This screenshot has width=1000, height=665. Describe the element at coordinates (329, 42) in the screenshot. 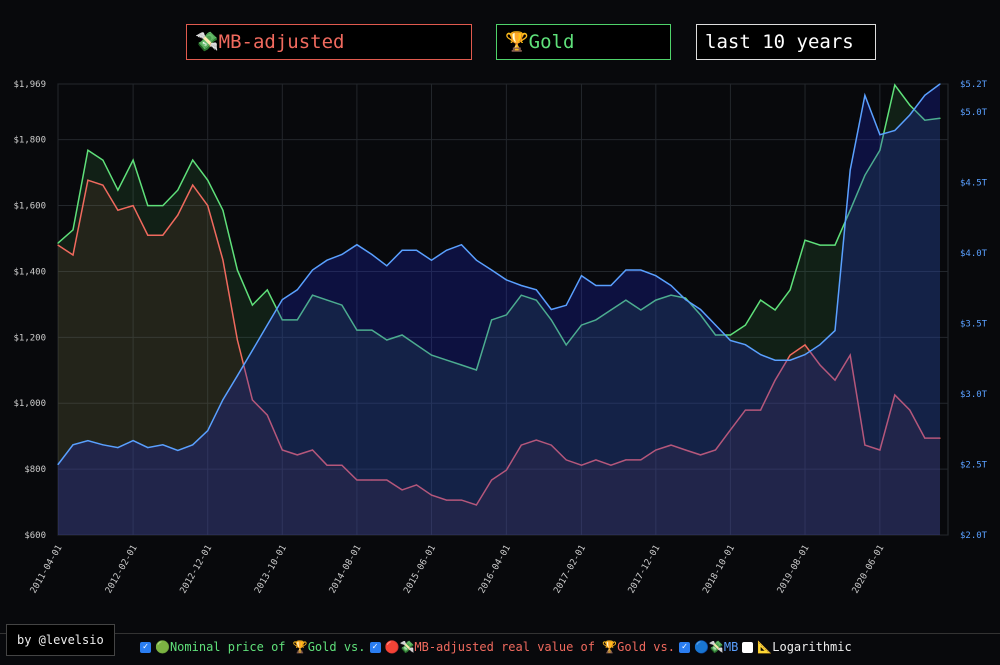

I see `series-select: 💸MB-adjusted` at that location.